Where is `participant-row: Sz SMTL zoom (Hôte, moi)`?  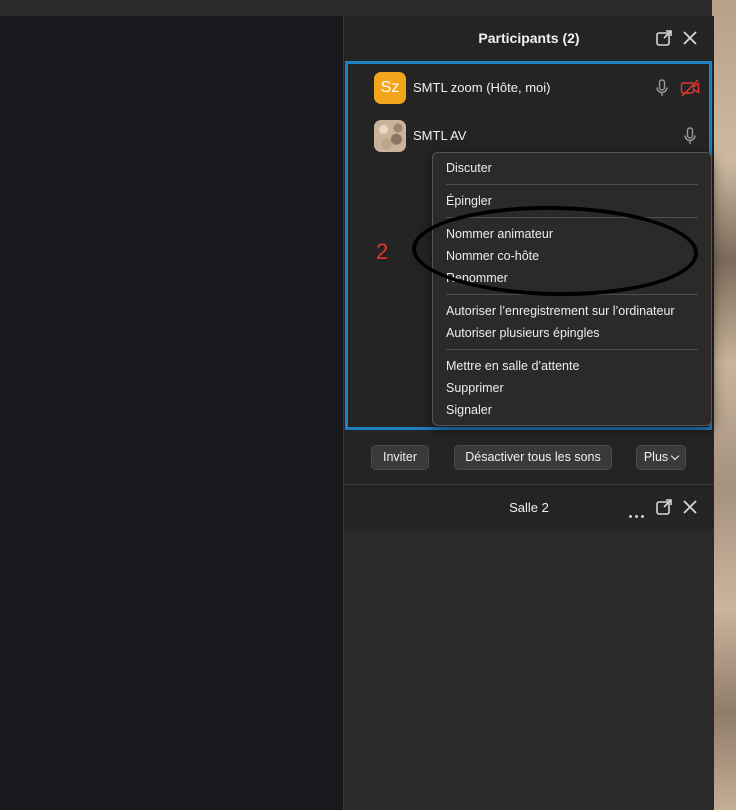 participant-row: Sz SMTL zoom (Hôte, moi) is located at coordinates (539, 89).